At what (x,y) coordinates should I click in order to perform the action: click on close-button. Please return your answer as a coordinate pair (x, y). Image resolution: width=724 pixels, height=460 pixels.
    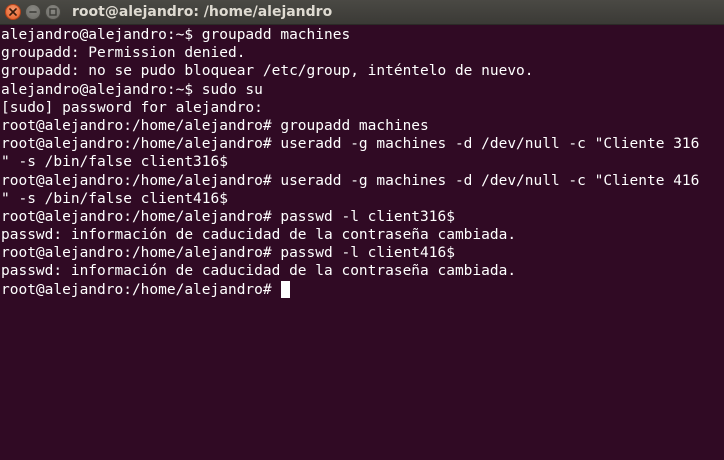
    Looking at the image, I should click on (13, 12).